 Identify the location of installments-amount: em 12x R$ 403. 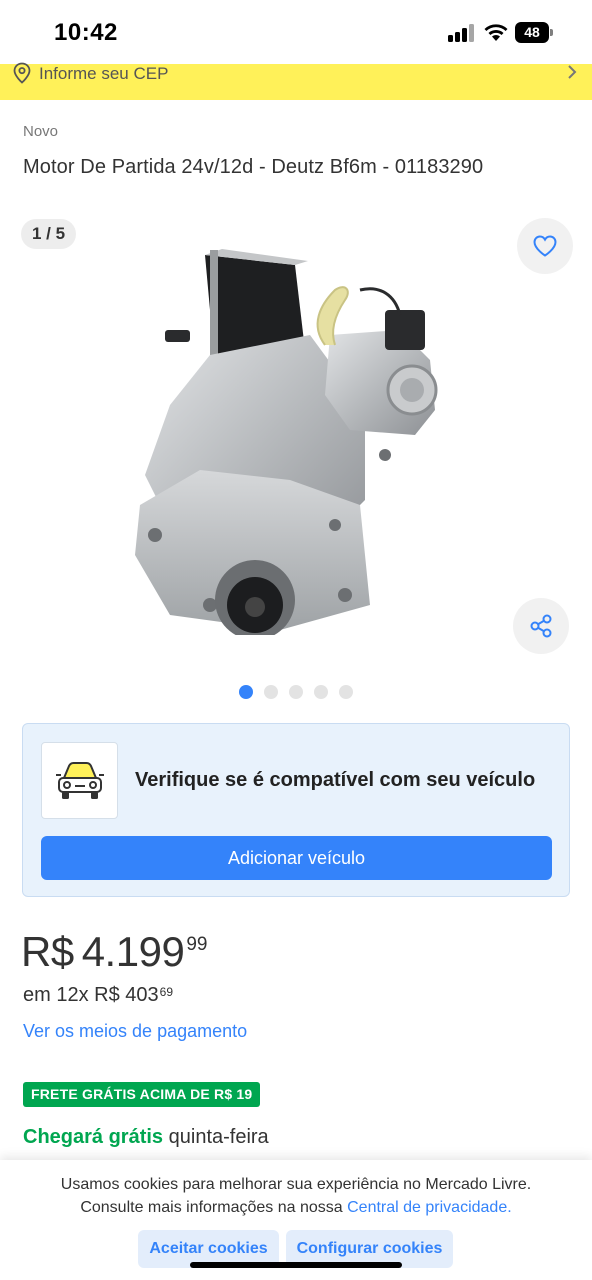
(91, 995).